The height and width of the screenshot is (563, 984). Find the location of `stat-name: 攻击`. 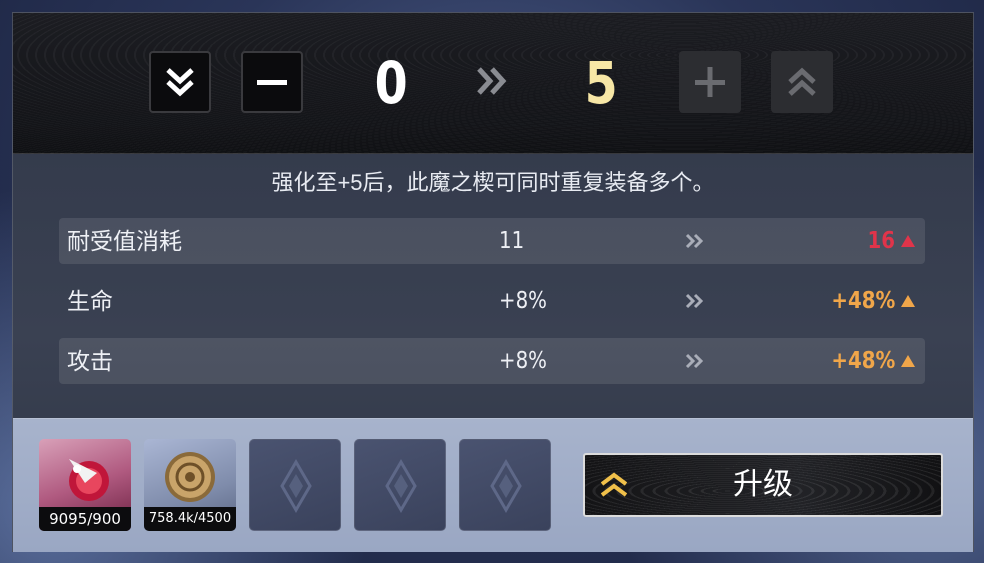

stat-name: 攻击 is located at coordinates (90, 361).